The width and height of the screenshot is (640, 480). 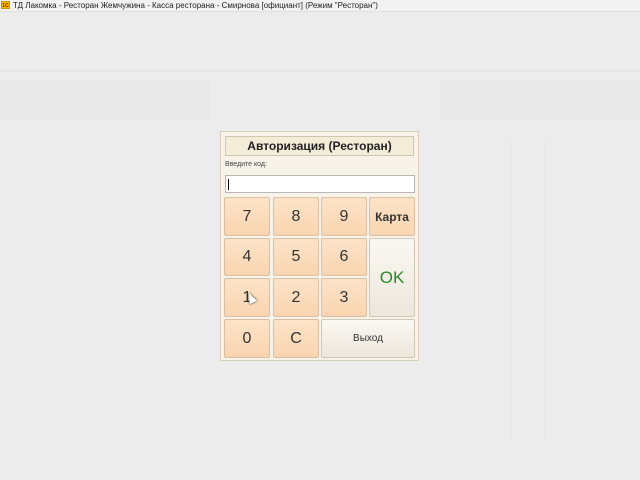 What do you see at coordinates (246, 164) in the screenshot?
I see `code-label: Введите код:` at bounding box center [246, 164].